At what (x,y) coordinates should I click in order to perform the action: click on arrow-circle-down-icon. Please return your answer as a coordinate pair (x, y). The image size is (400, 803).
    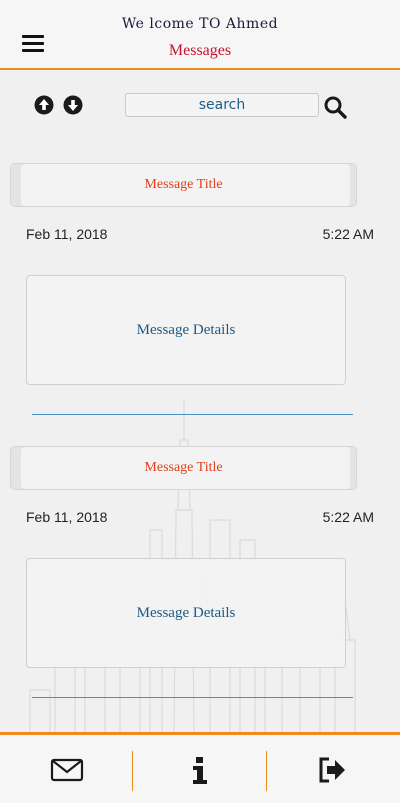
    Looking at the image, I should click on (73, 105).